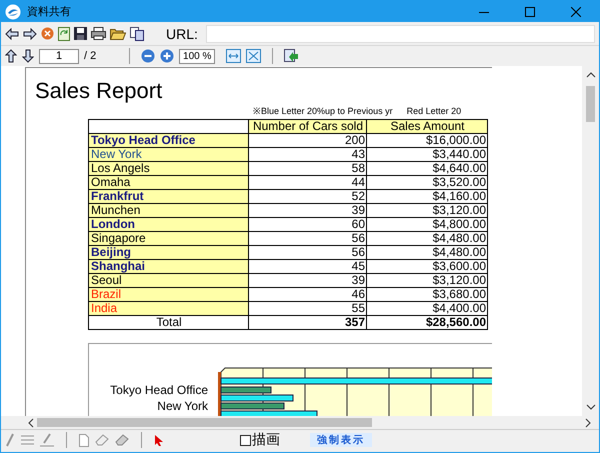  Describe the element at coordinates (148, 56) in the screenshot. I see `zoom-out-icon` at that location.